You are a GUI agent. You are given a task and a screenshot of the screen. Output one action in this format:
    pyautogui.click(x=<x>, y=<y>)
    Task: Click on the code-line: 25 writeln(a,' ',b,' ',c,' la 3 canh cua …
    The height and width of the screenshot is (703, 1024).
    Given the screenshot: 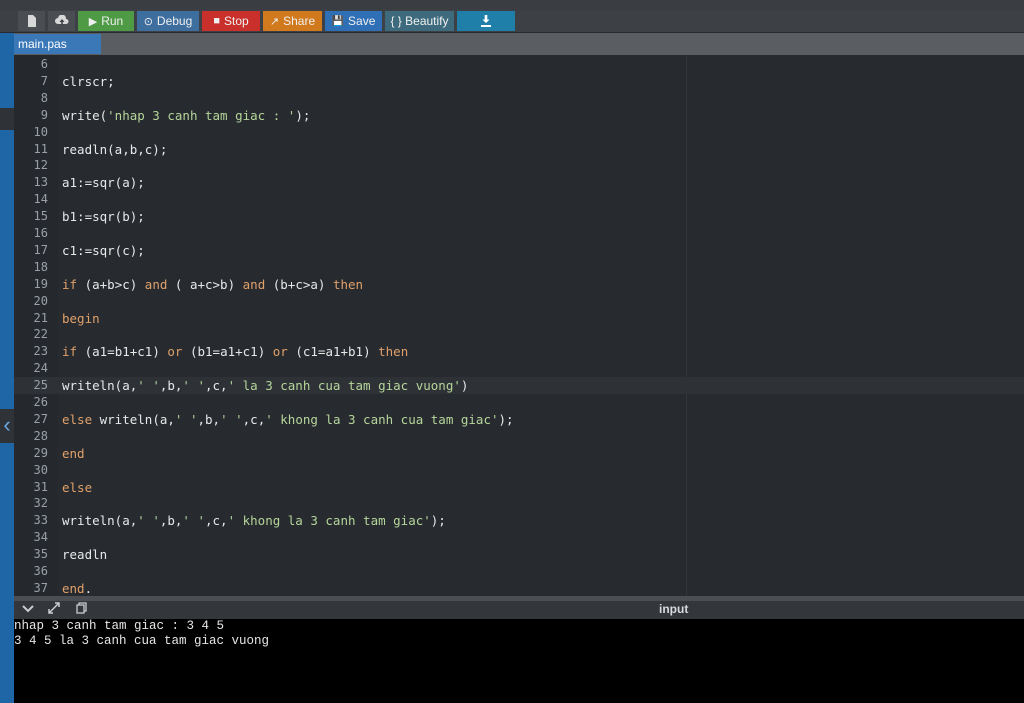 What is the action you would take?
    pyautogui.click(x=519, y=386)
    